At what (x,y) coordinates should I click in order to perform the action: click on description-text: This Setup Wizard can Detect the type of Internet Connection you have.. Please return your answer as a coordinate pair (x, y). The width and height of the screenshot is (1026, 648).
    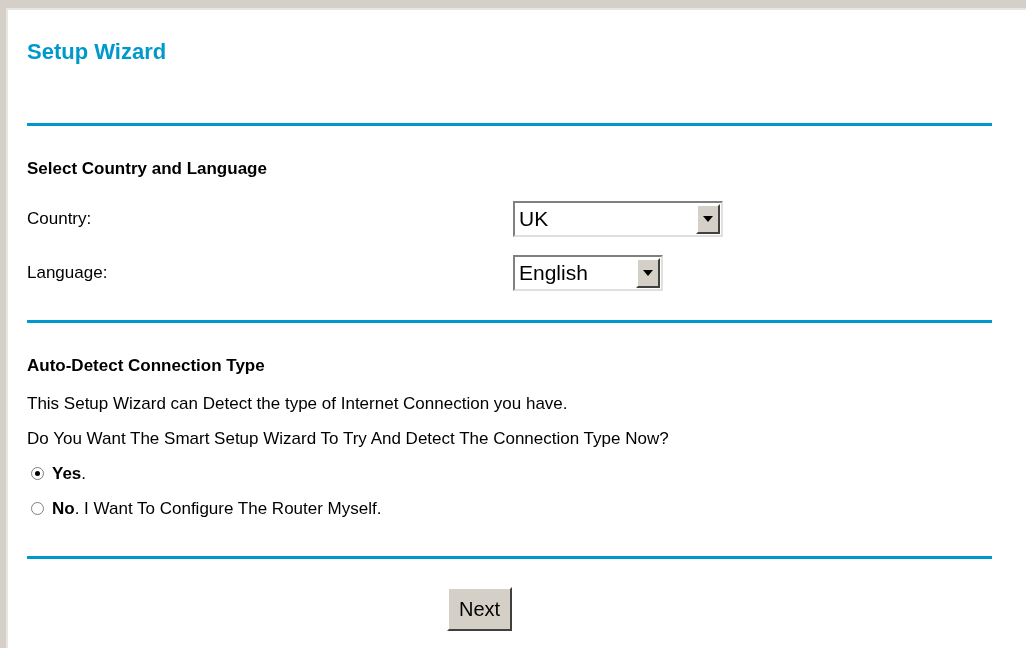
    Looking at the image, I should click on (298, 403).